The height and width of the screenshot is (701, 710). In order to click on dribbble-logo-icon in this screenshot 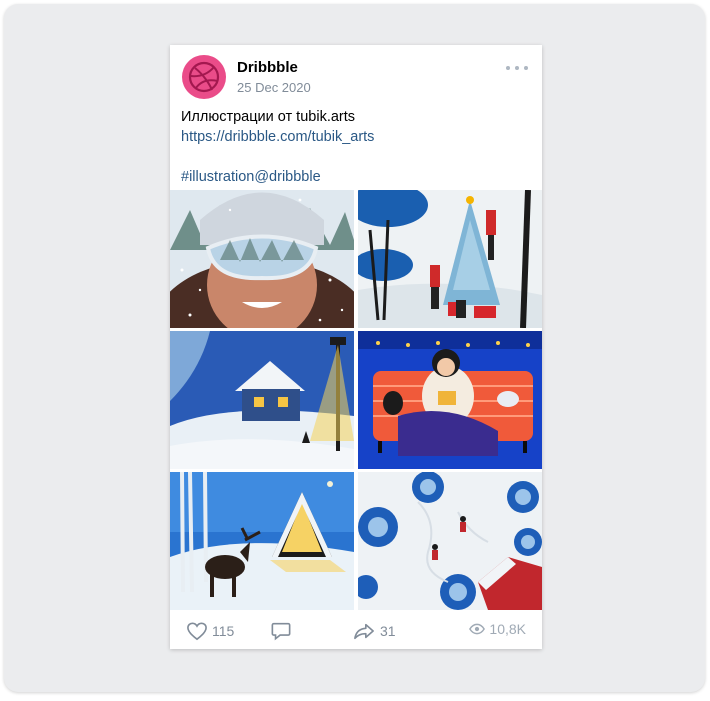, I will do `click(204, 77)`.